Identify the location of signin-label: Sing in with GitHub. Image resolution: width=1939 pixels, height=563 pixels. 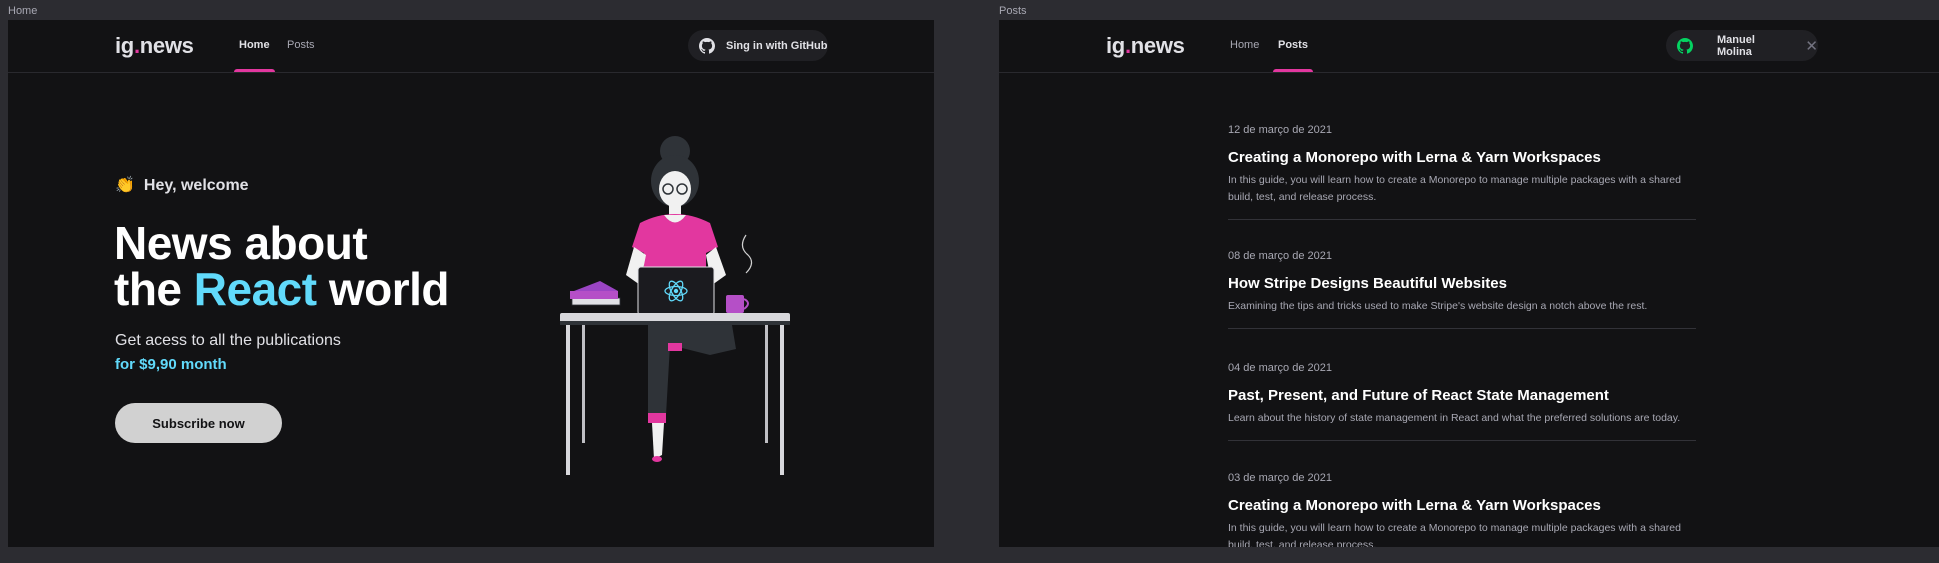
(777, 45).